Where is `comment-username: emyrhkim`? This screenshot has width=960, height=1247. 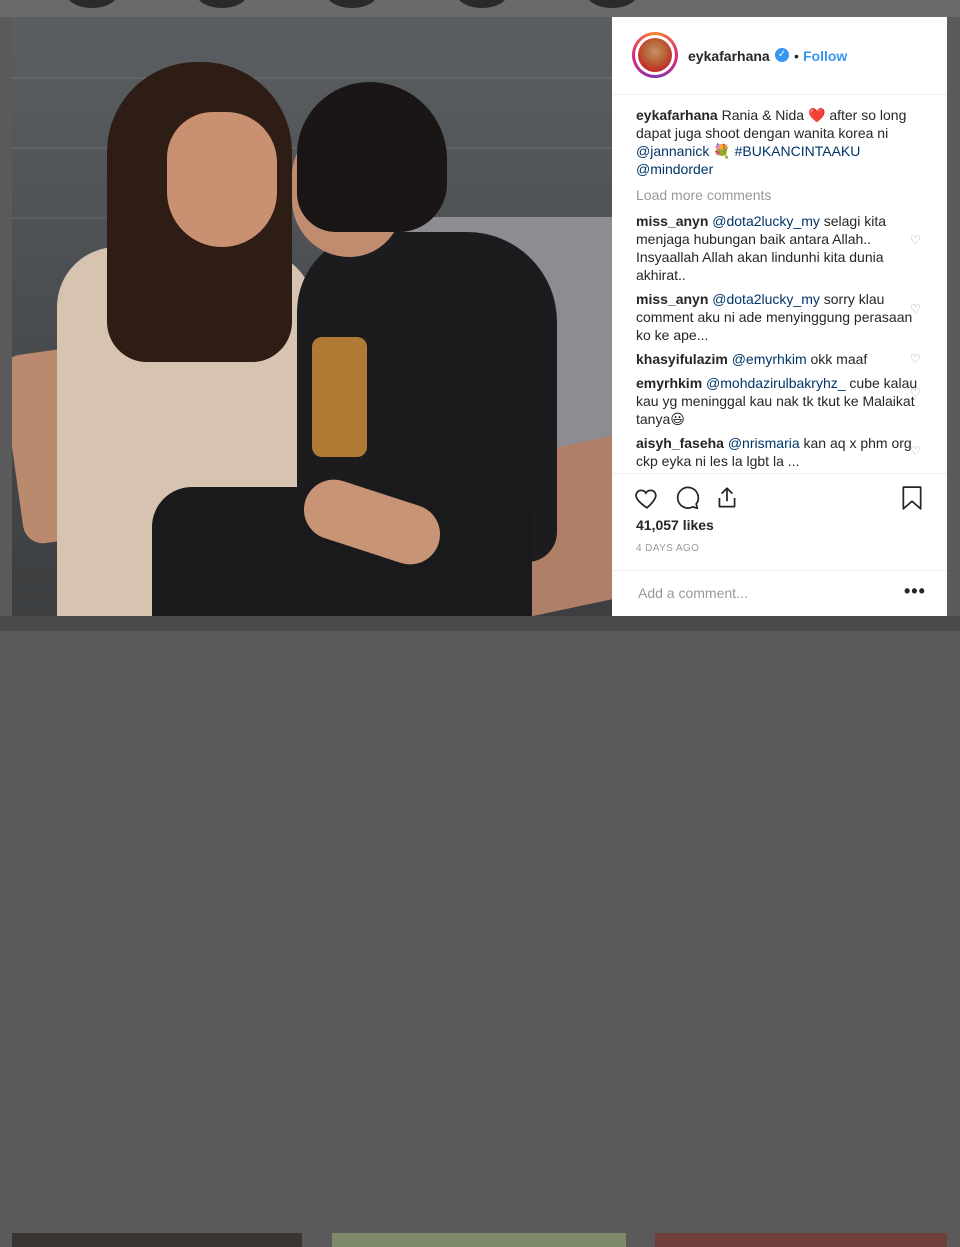 comment-username: emyrhkim is located at coordinates (669, 383).